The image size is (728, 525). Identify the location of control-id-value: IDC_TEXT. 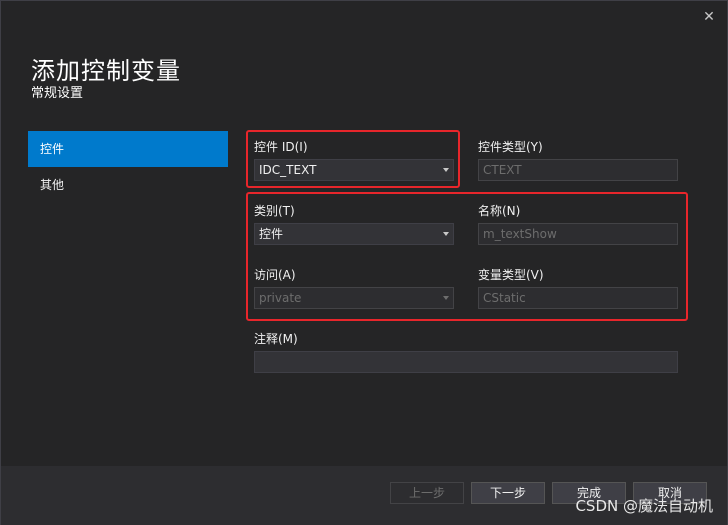
(288, 170).